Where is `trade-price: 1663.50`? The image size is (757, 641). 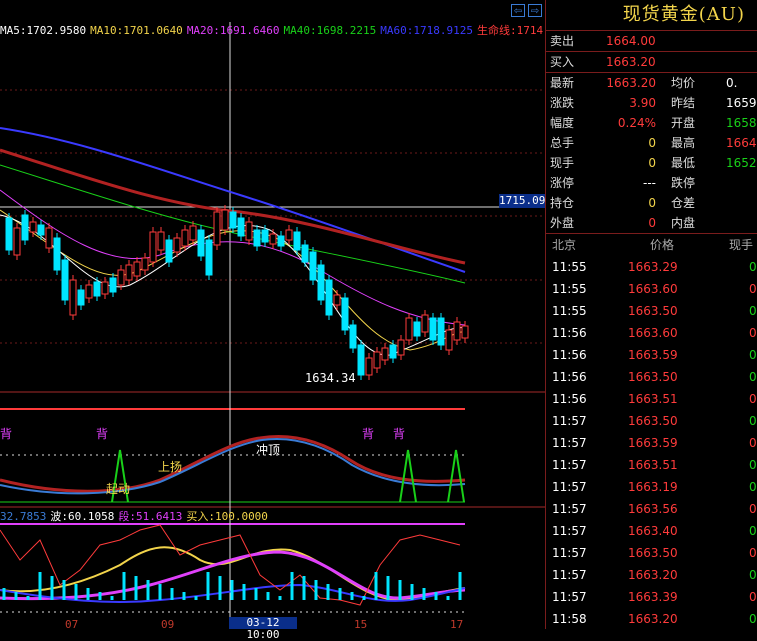
trade-price: 1663.50 is located at coordinates (653, 377).